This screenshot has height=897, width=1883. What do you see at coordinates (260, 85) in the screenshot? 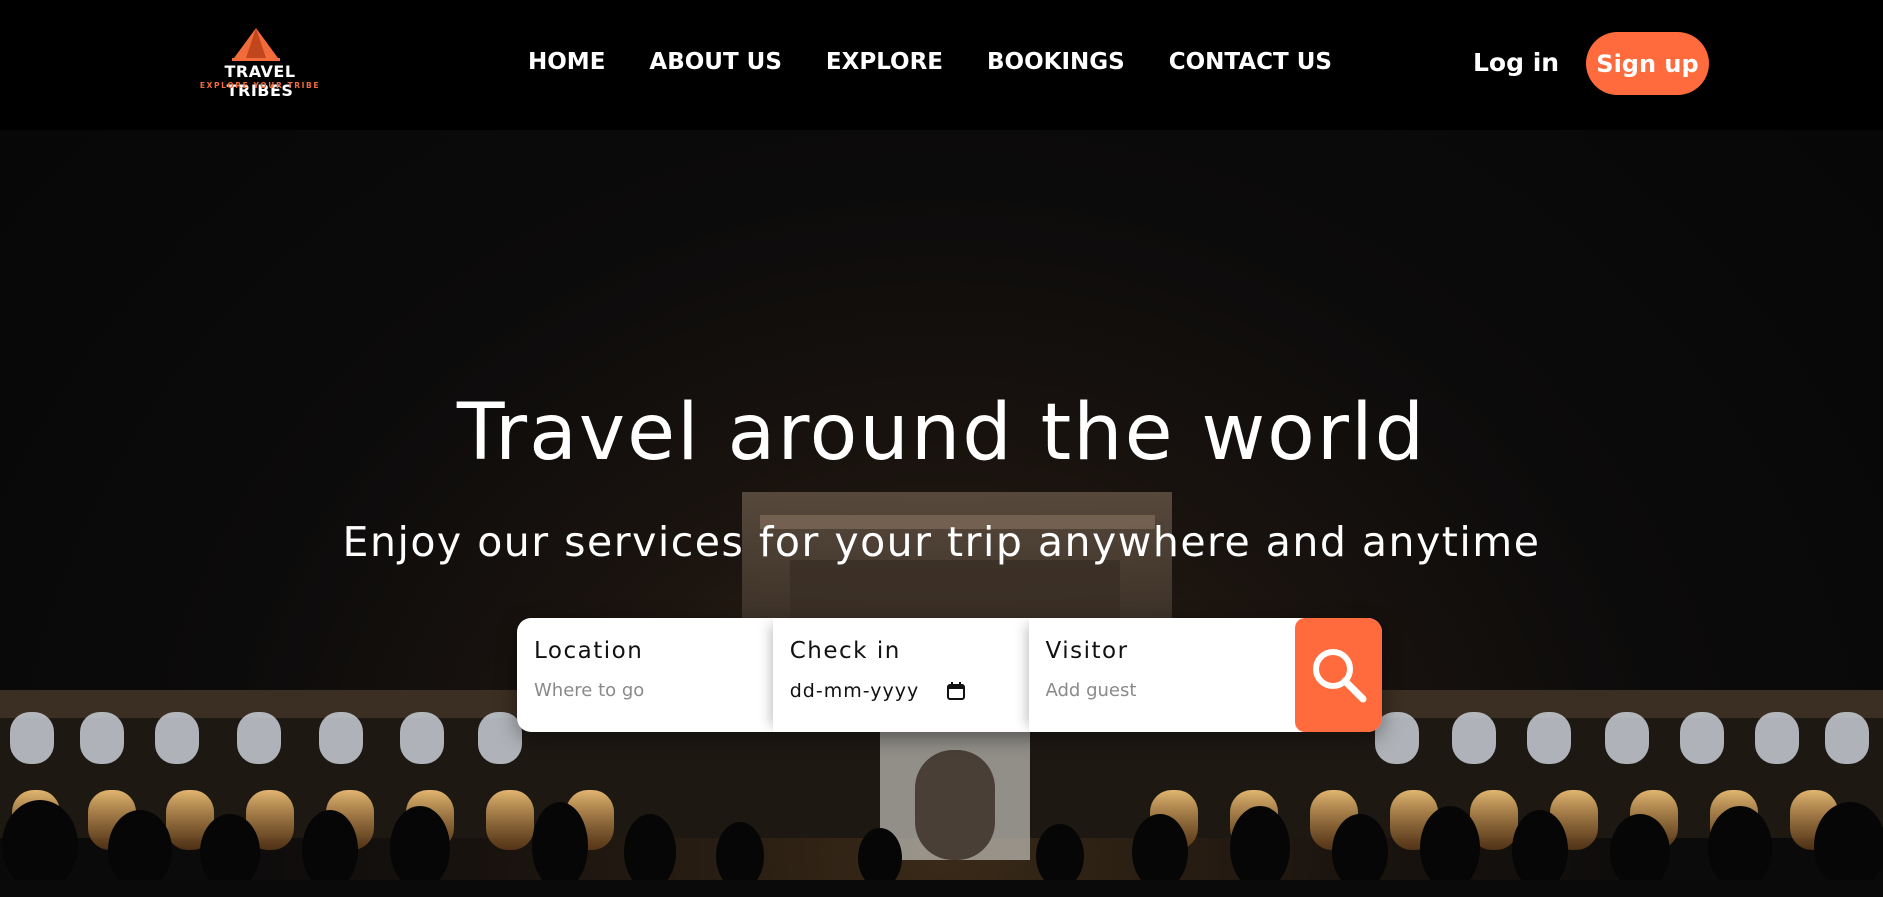
I see `brand-tagline: EXPLORE YOUR TRIBE` at bounding box center [260, 85].